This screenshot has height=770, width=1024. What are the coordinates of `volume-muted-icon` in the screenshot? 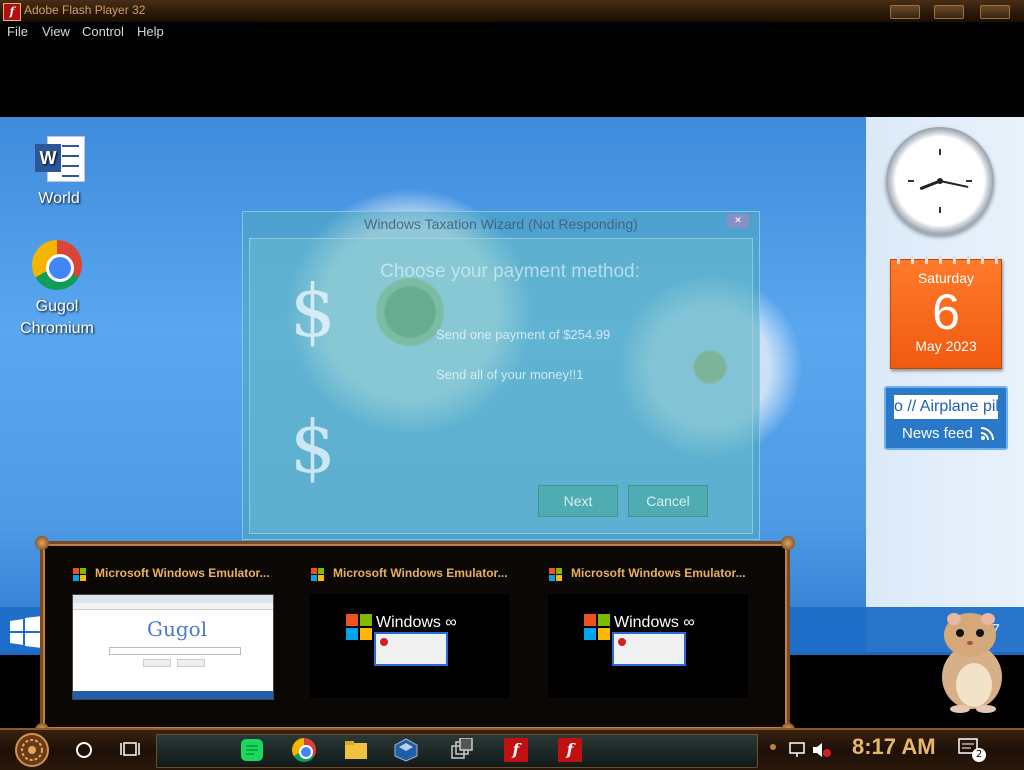 It's located at (822, 750).